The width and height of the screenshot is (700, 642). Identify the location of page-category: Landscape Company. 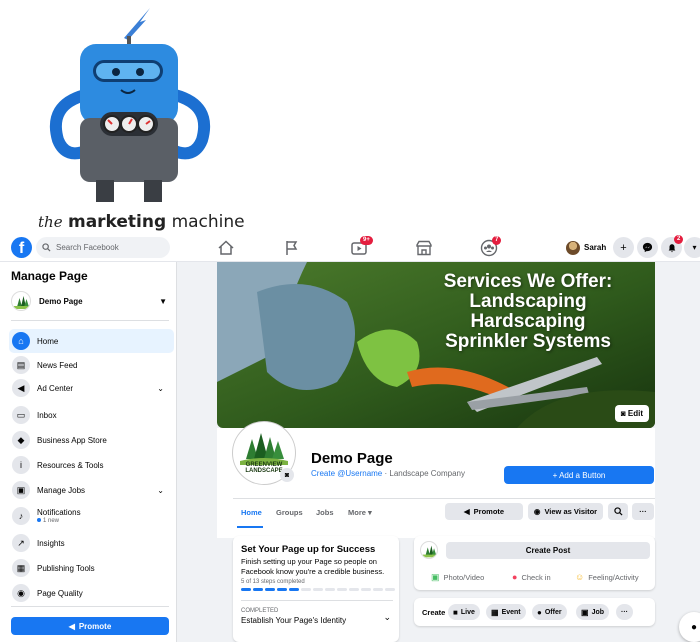
(427, 473).